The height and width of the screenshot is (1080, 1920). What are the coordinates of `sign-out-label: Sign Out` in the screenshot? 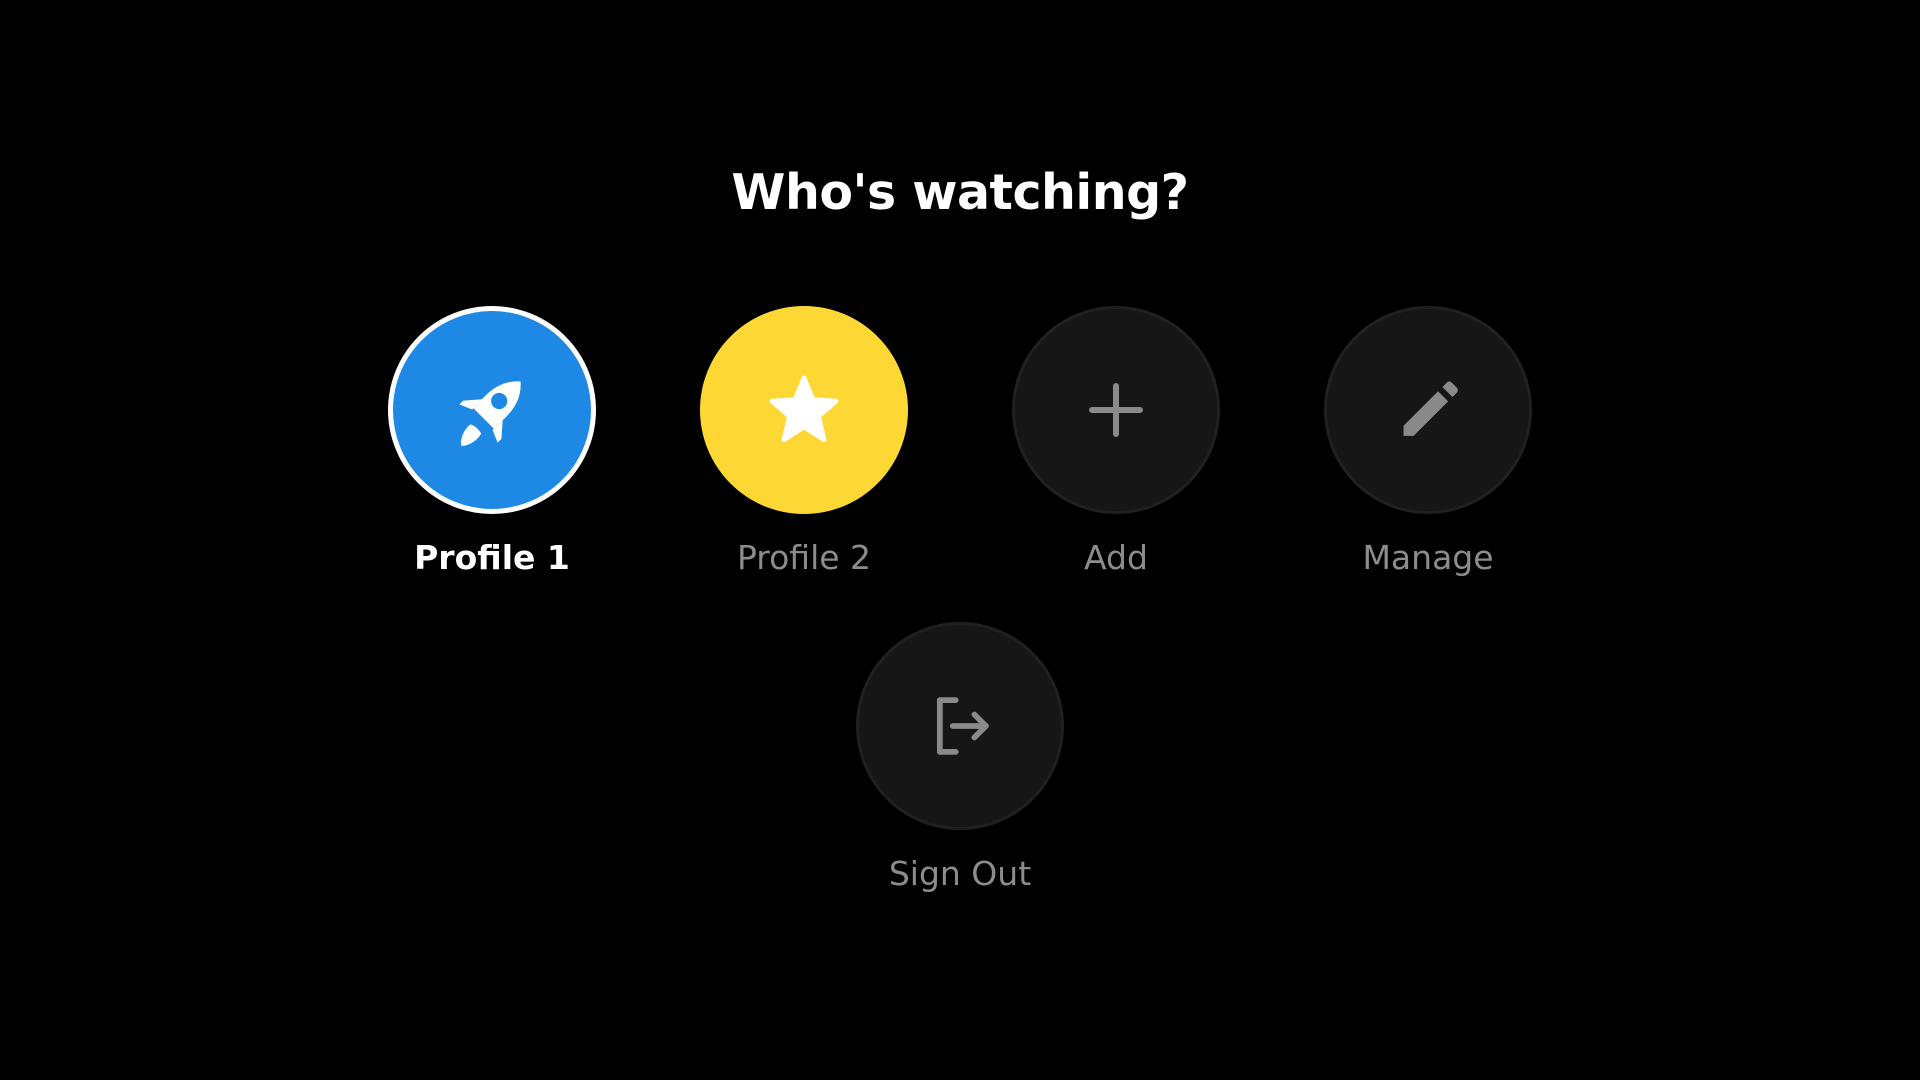 It's located at (960, 873).